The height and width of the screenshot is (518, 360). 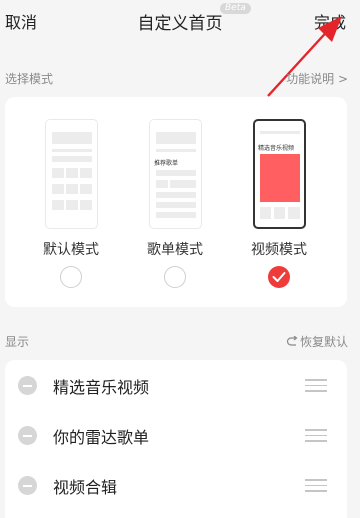 What do you see at coordinates (235, 8) in the screenshot?
I see `beta-badge: Beta` at bounding box center [235, 8].